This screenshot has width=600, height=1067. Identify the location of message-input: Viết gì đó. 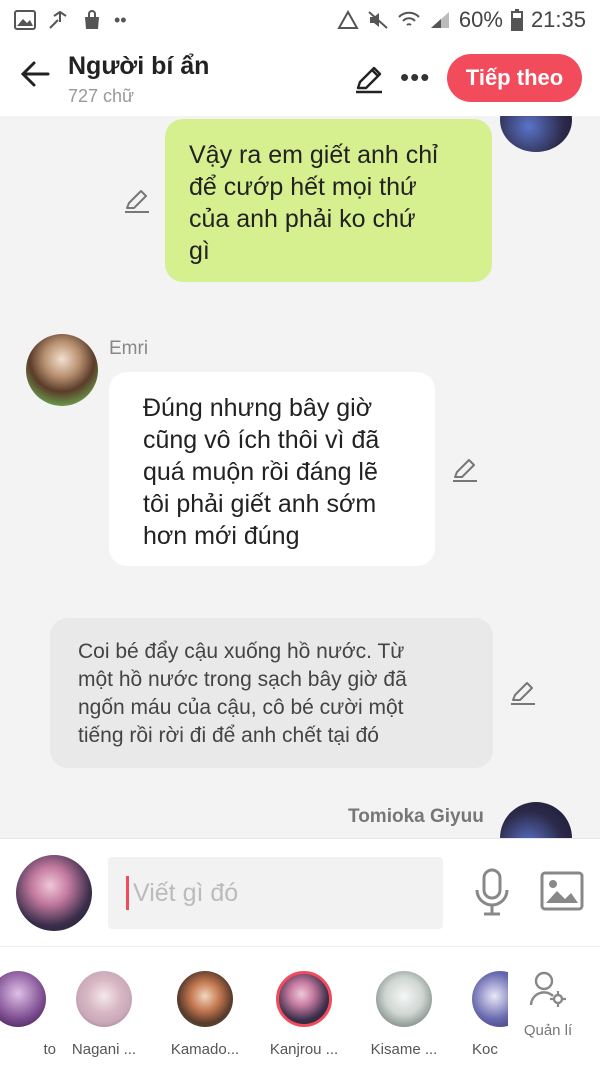
(275, 893).